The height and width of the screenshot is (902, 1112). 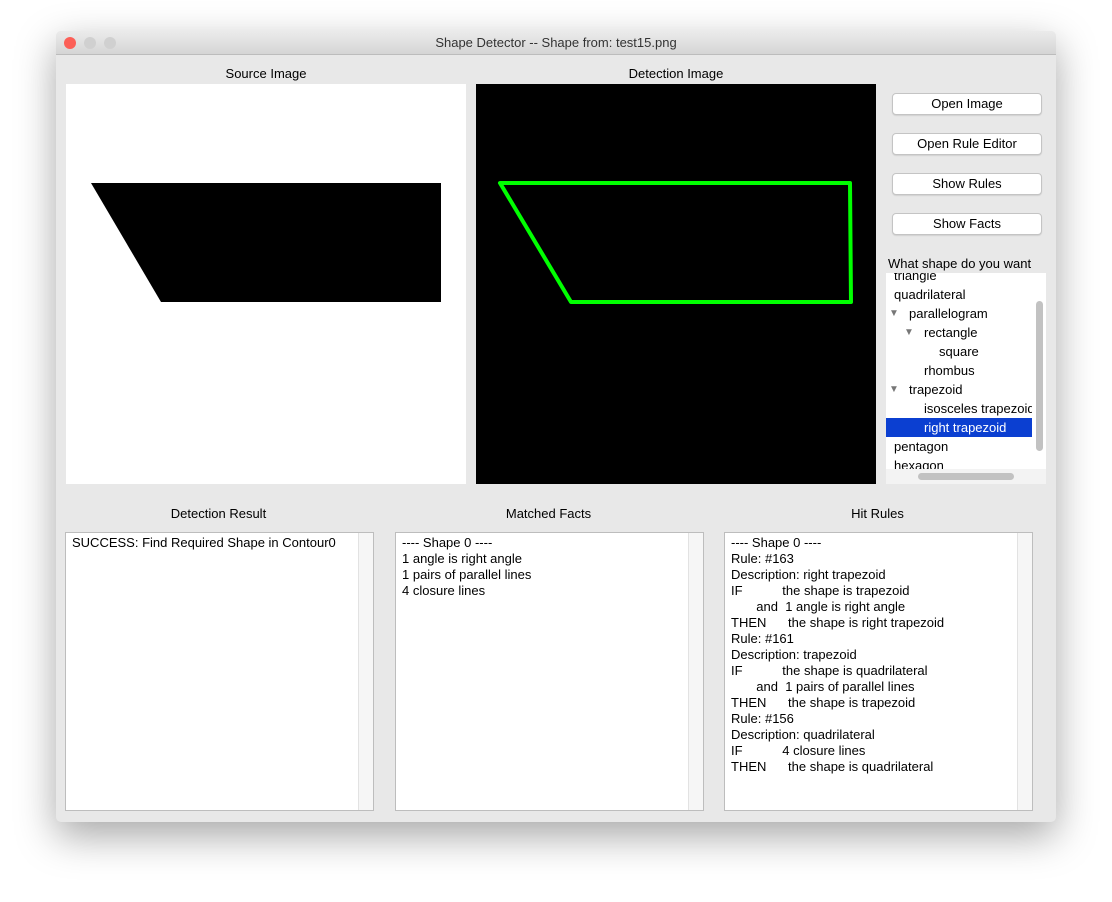 I want to click on source-shape, so click(x=266, y=242).